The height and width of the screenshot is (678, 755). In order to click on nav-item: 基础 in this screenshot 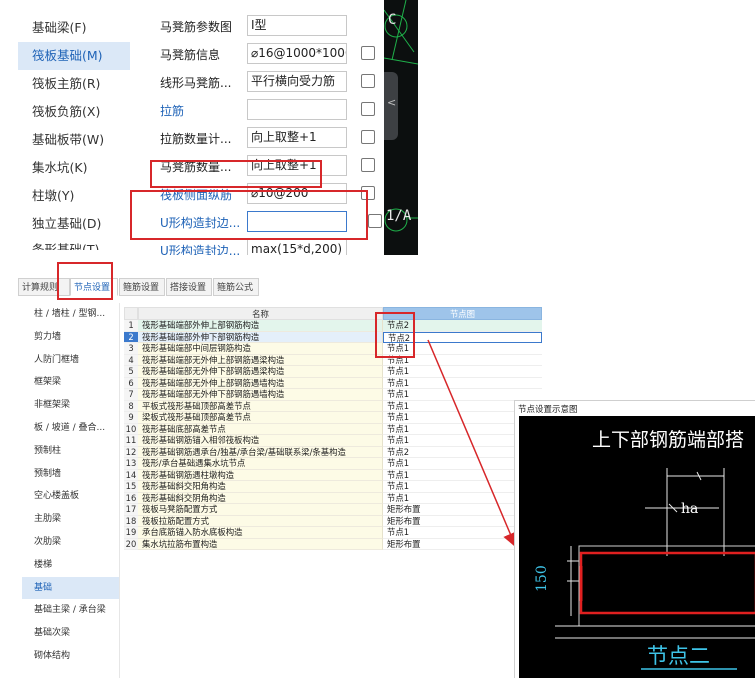, I will do `click(70, 588)`.